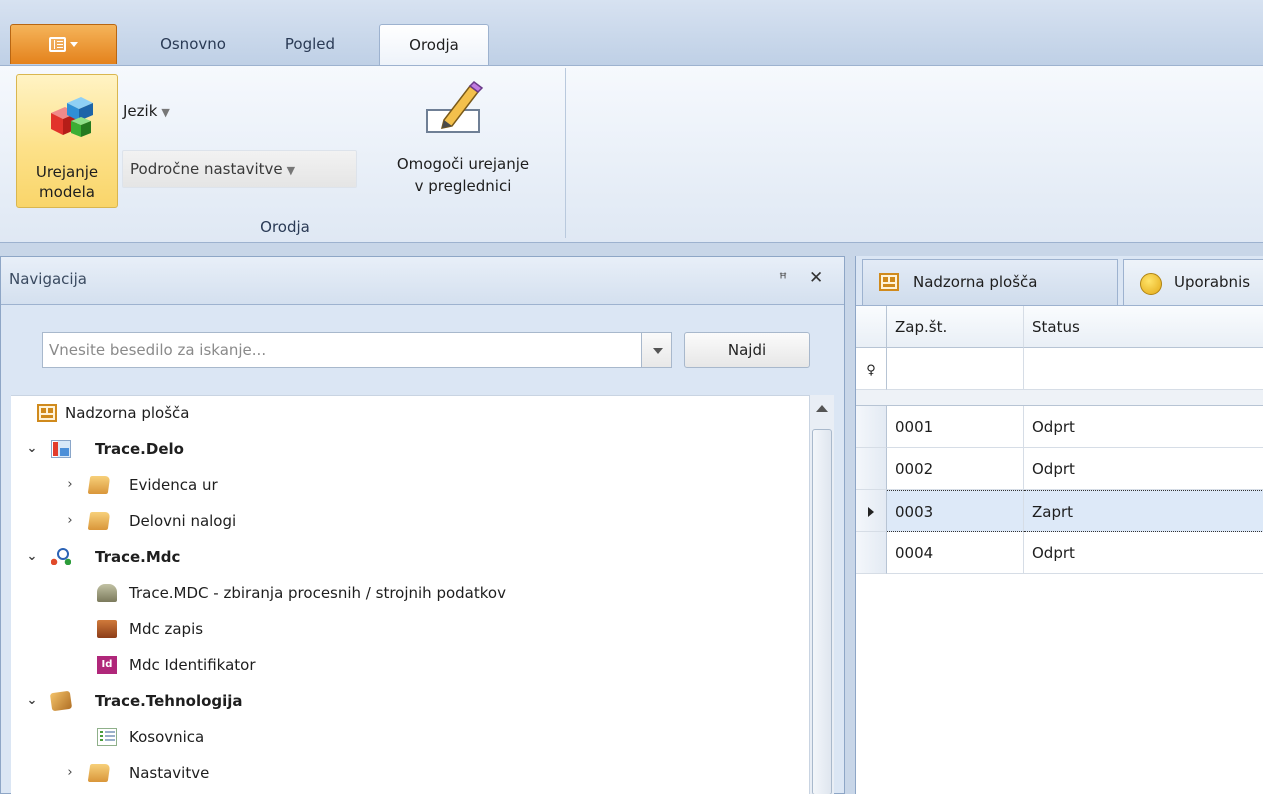 Image resolution: width=1263 pixels, height=794 pixels. Describe the element at coordinates (747, 350) in the screenshot. I see `find-button: Najdi` at that location.